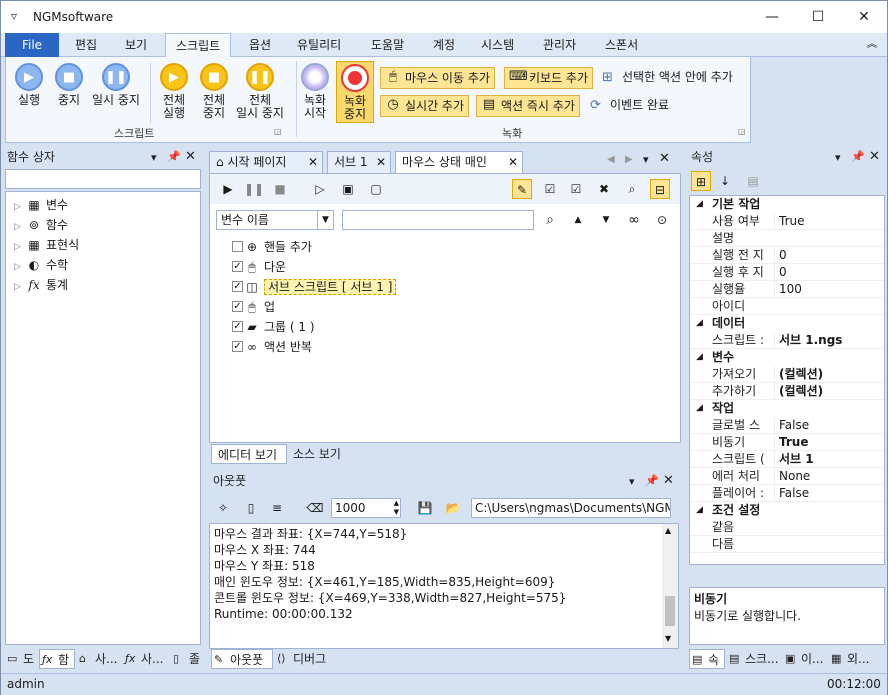 The width and height of the screenshot is (888, 695). Describe the element at coordinates (787, 357) in the screenshot. I see `property-category: ◢ 변수` at that location.